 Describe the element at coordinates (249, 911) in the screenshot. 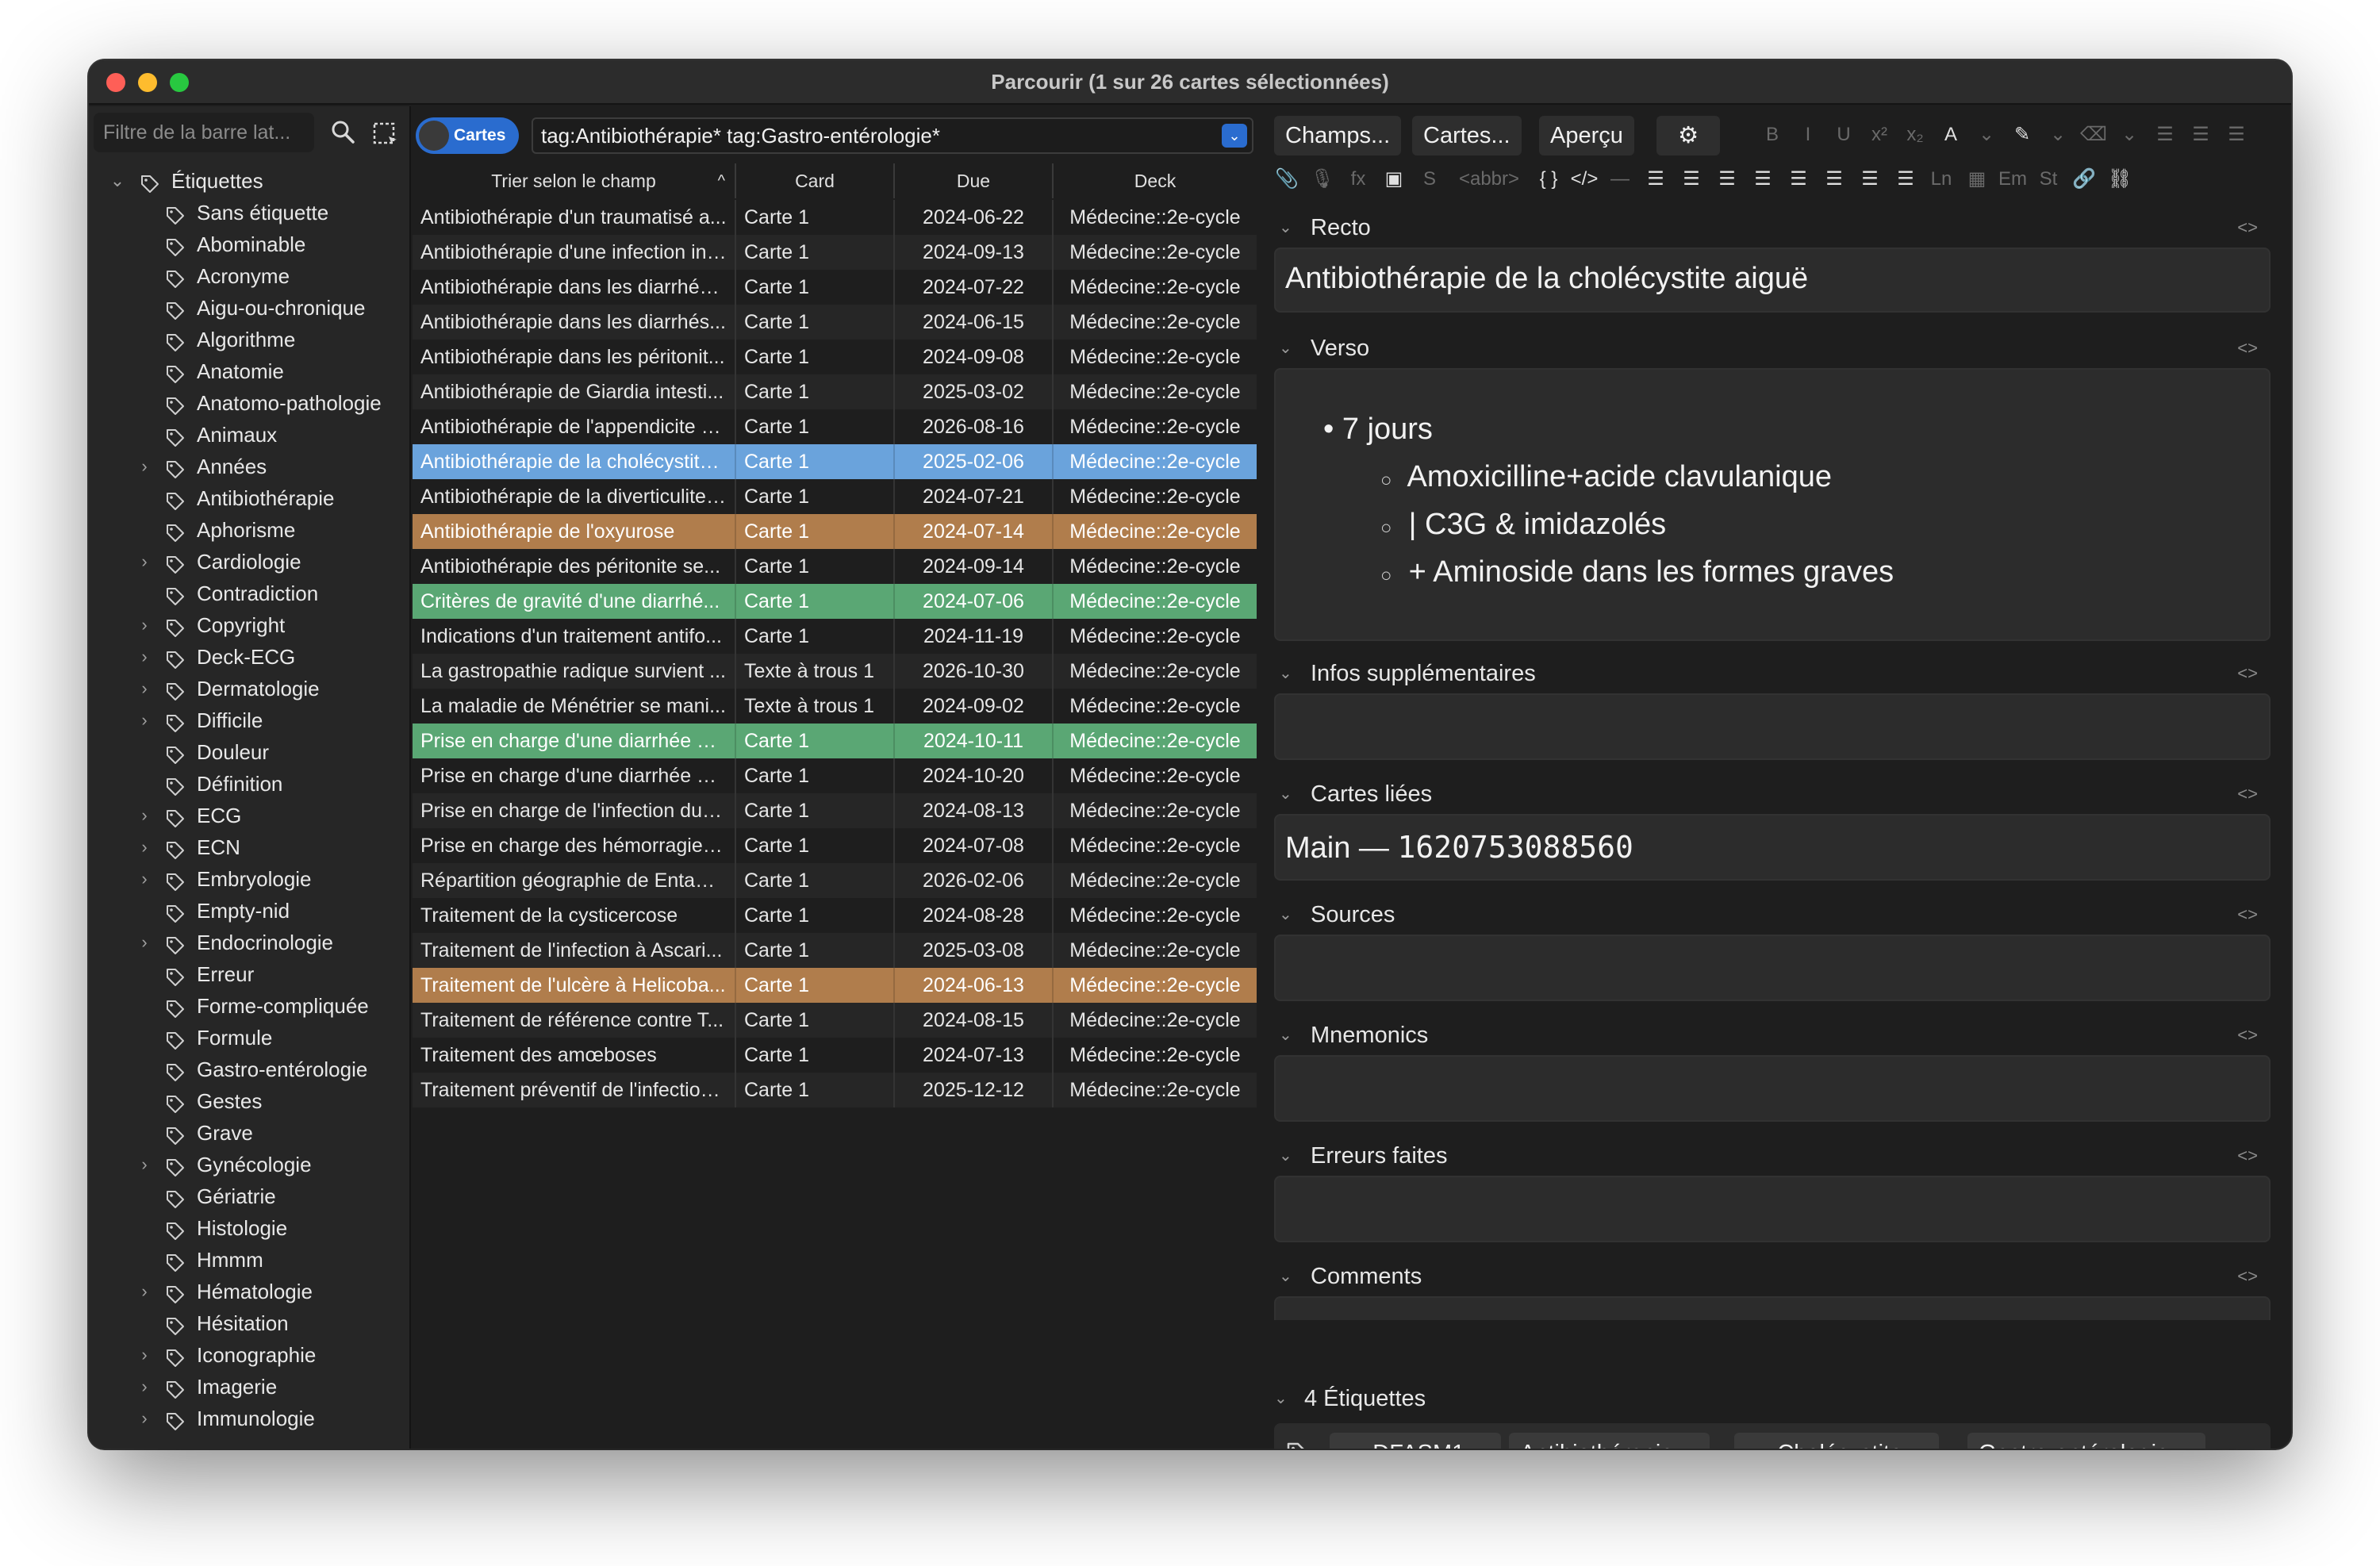

I see `sidebar-tag-item: Empty-nid` at that location.